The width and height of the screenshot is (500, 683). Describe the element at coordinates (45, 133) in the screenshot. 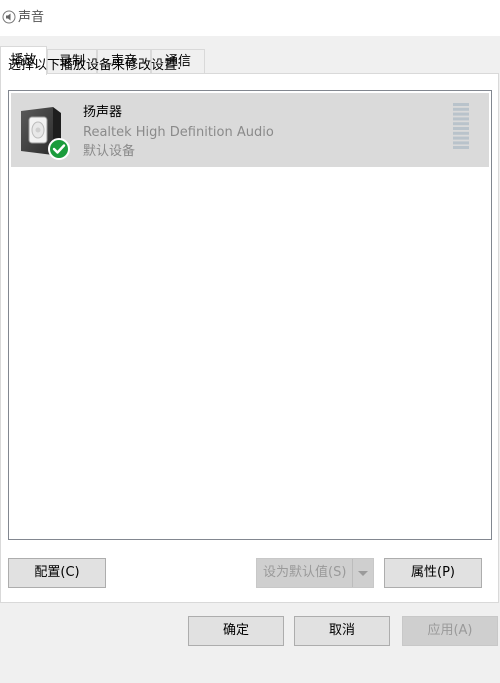

I see `speaker-device-icon` at that location.